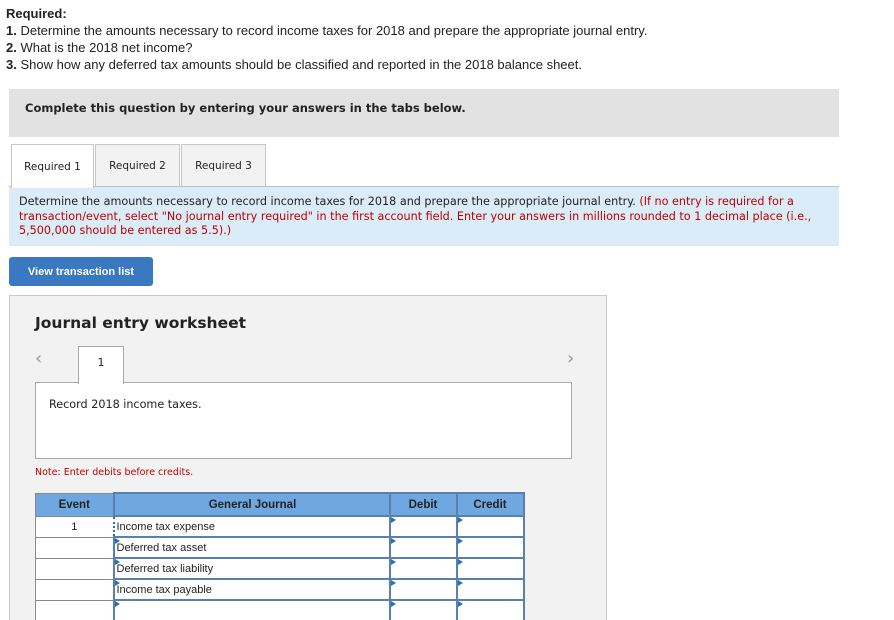 This screenshot has width=894, height=620. Describe the element at coordinates (251, 568) in the screenshot. I see `account-select: Deferred tax liability` at that location.